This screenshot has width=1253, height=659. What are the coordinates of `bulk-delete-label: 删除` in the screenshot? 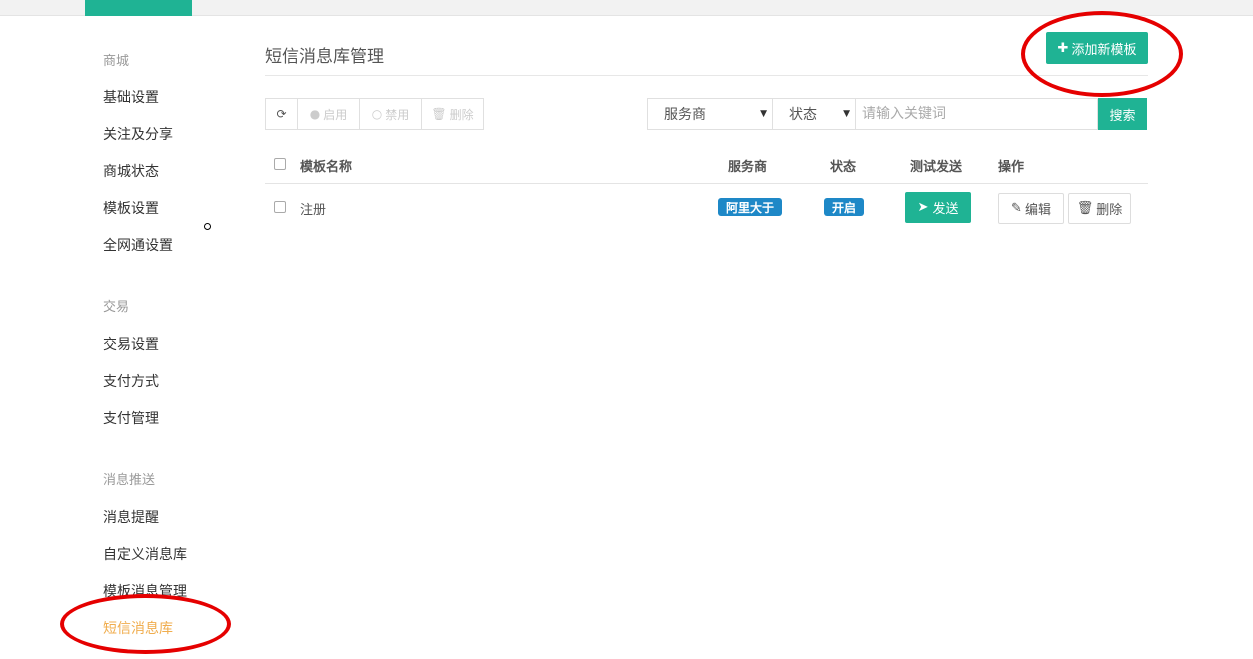 It's located at (461, 114).